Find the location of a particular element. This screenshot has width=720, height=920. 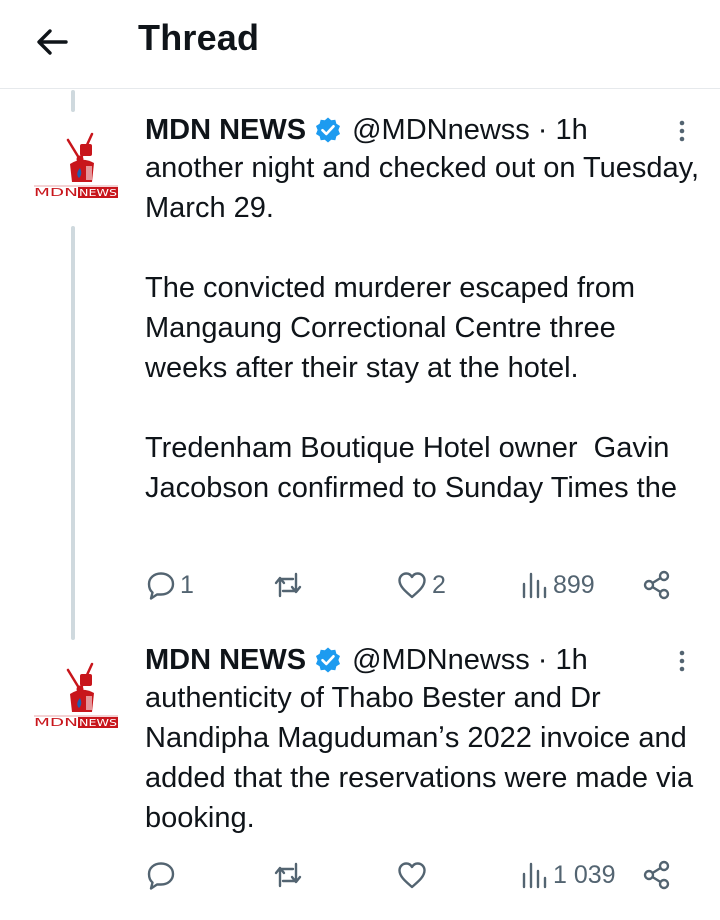

top-bar: Thread is located at coordinates (360, 44).